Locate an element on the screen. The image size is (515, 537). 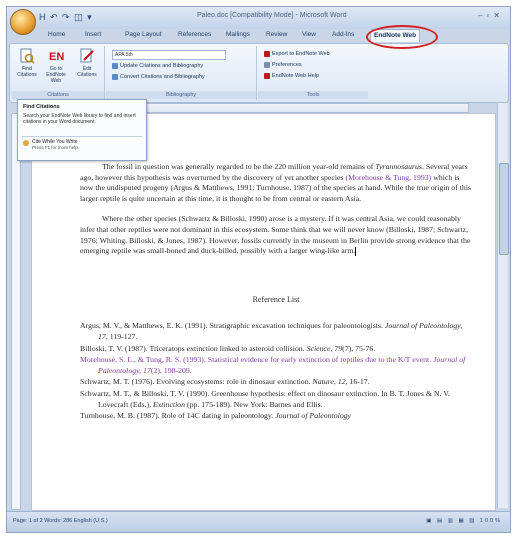
tooltip-help-hint: Press F1 for more help. is located at coordinates (56, 147).